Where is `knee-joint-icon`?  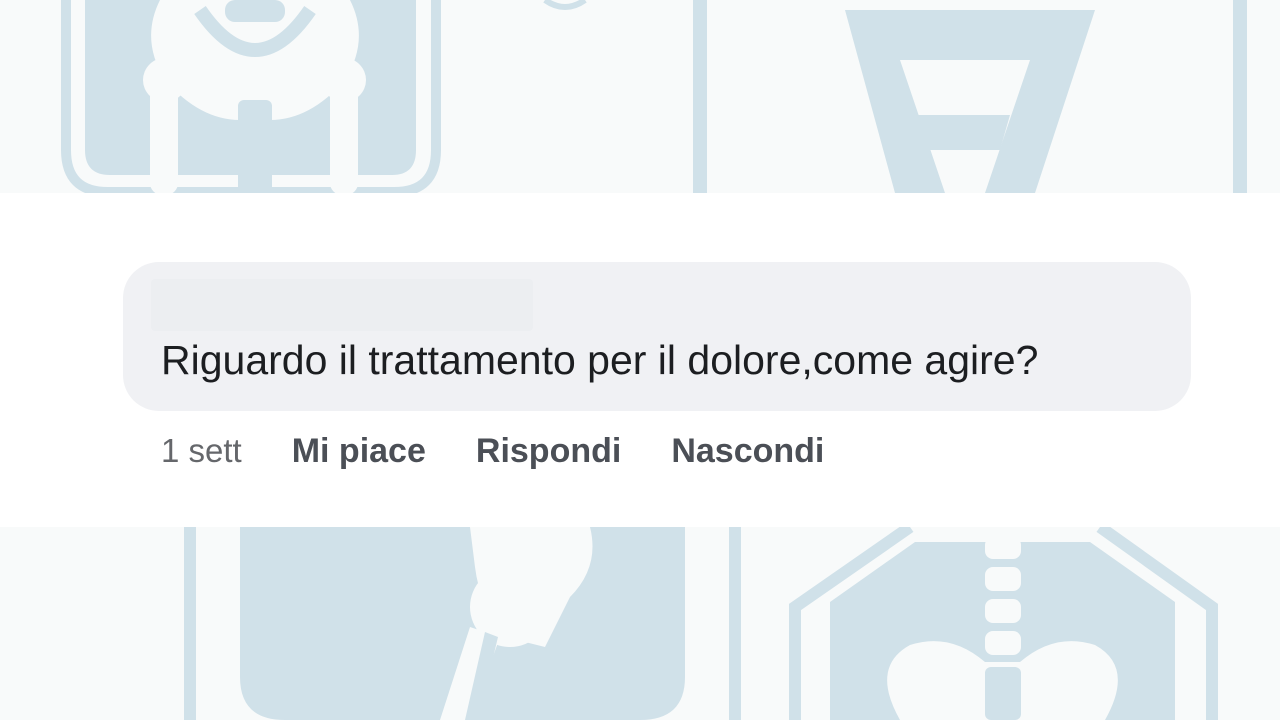
knee-joint-icon is located at coordinates (462, 623).